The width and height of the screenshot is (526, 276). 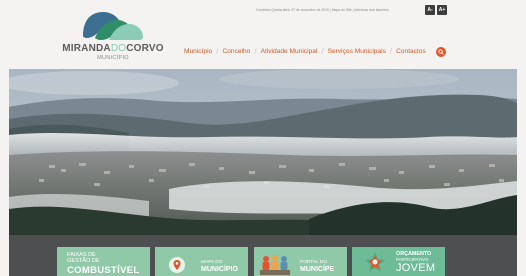 I want to click on nav-item-concelho: Concelho, so click(x=236, y=51).